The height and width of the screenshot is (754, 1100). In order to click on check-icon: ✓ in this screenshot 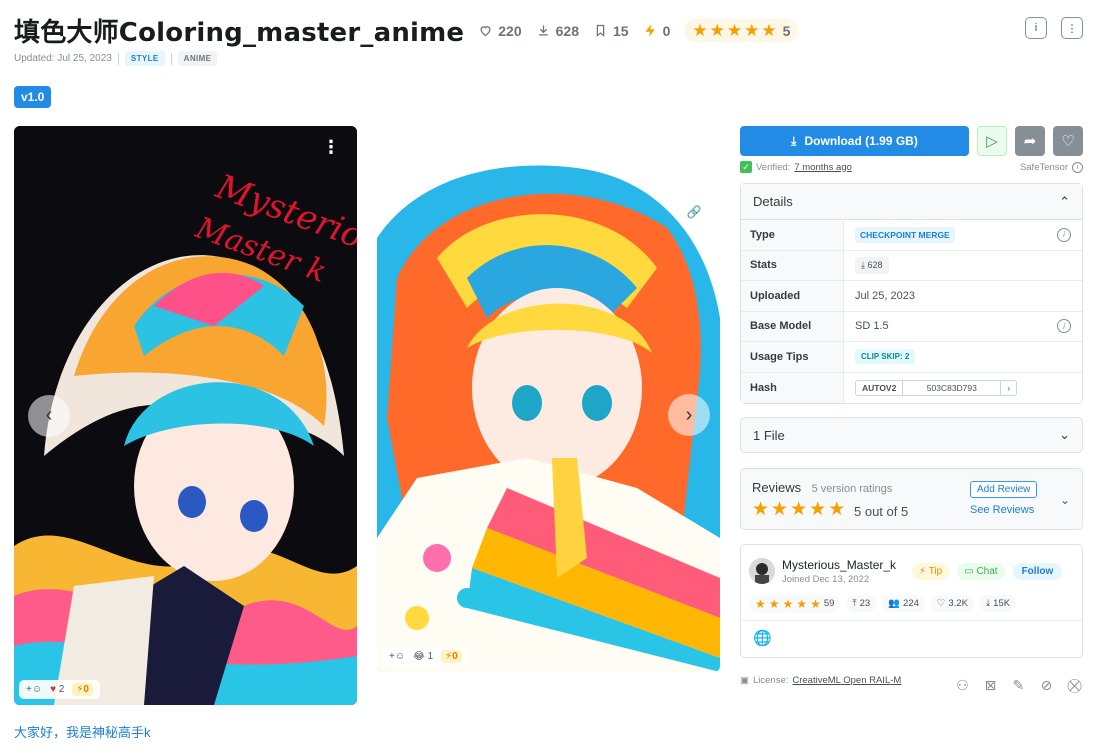, I will do `click(746, 167)`.